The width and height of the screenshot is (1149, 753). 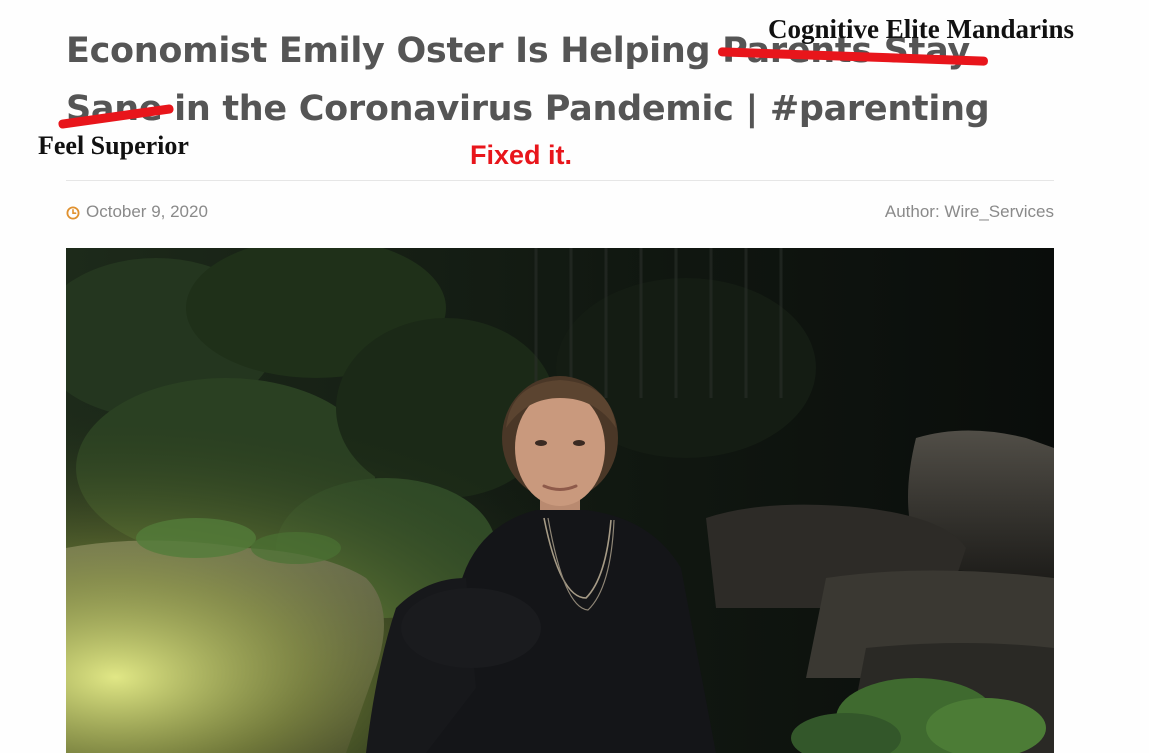 I want to click on fixed-it-annotation: Fixed it., so click(x=521, y=155).